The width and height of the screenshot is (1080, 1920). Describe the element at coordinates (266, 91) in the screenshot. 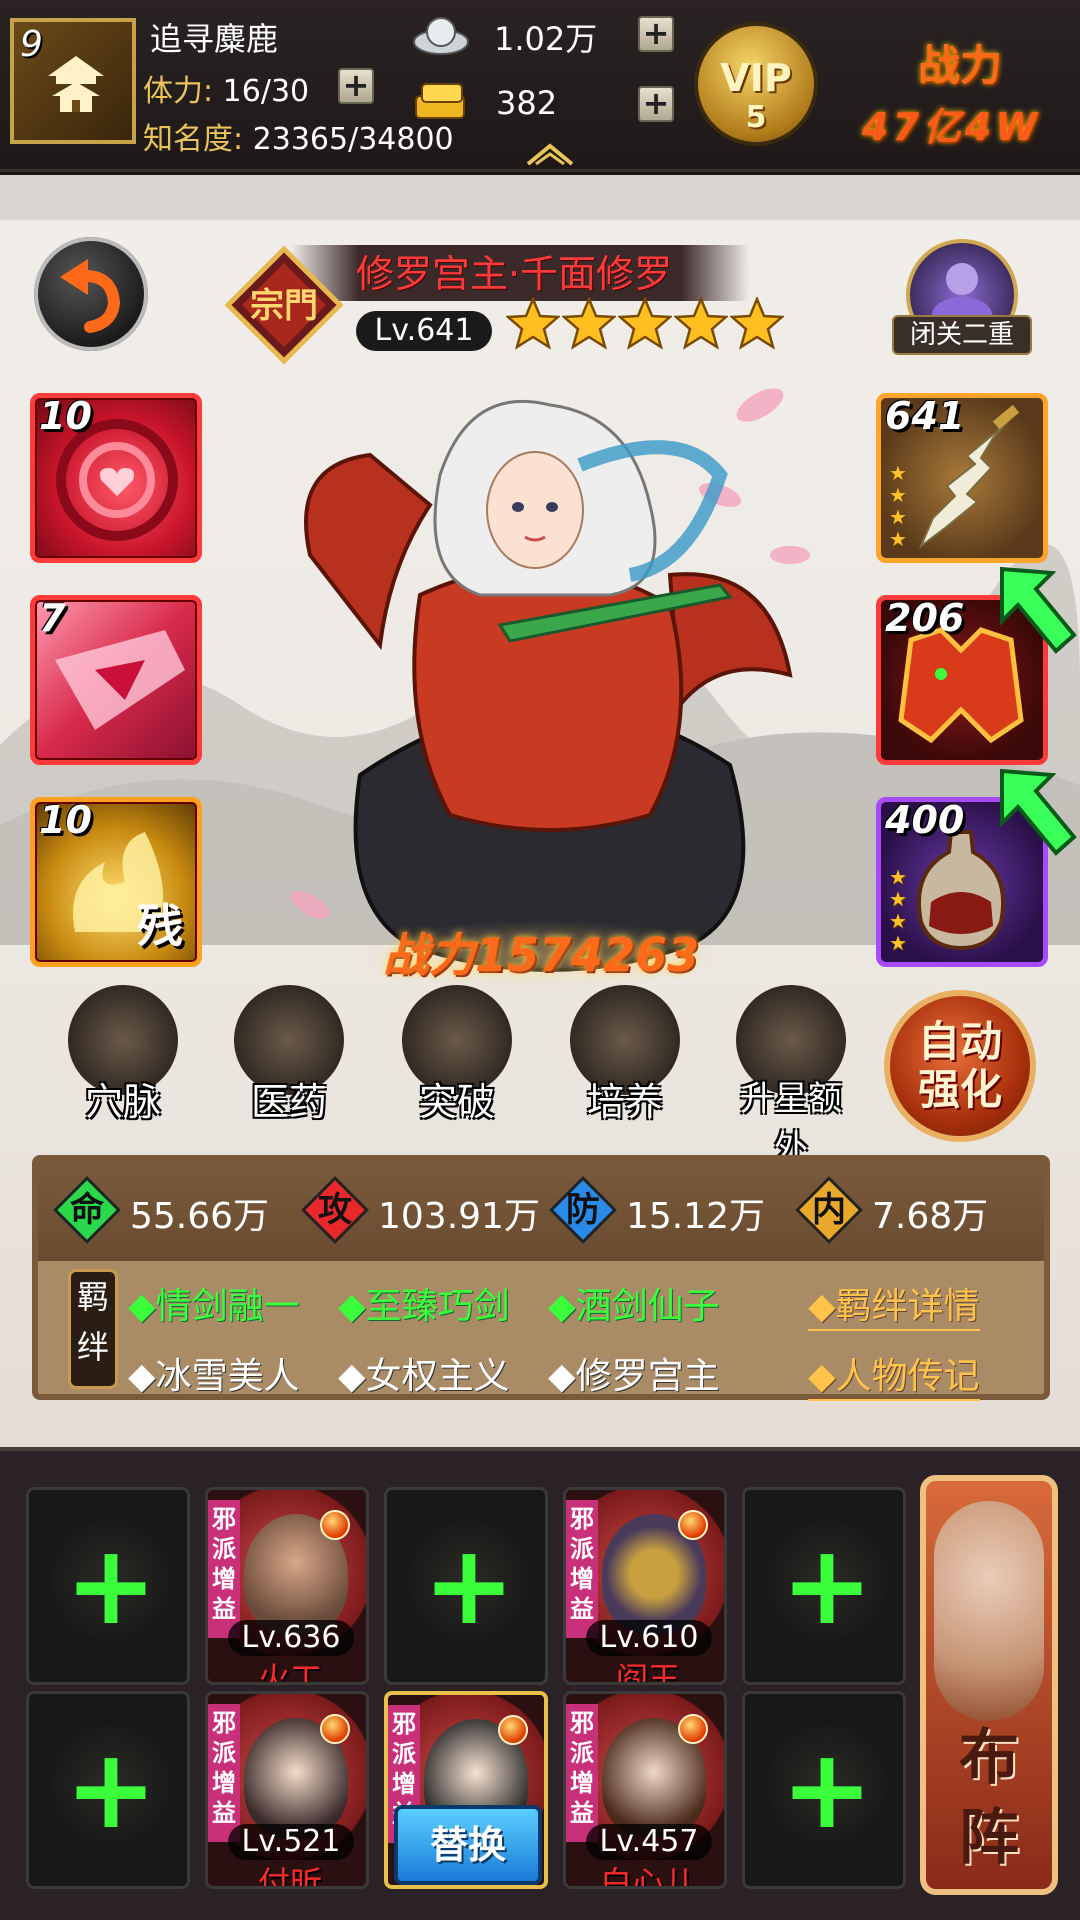

I see `stamina-value: 16/30` at that location.